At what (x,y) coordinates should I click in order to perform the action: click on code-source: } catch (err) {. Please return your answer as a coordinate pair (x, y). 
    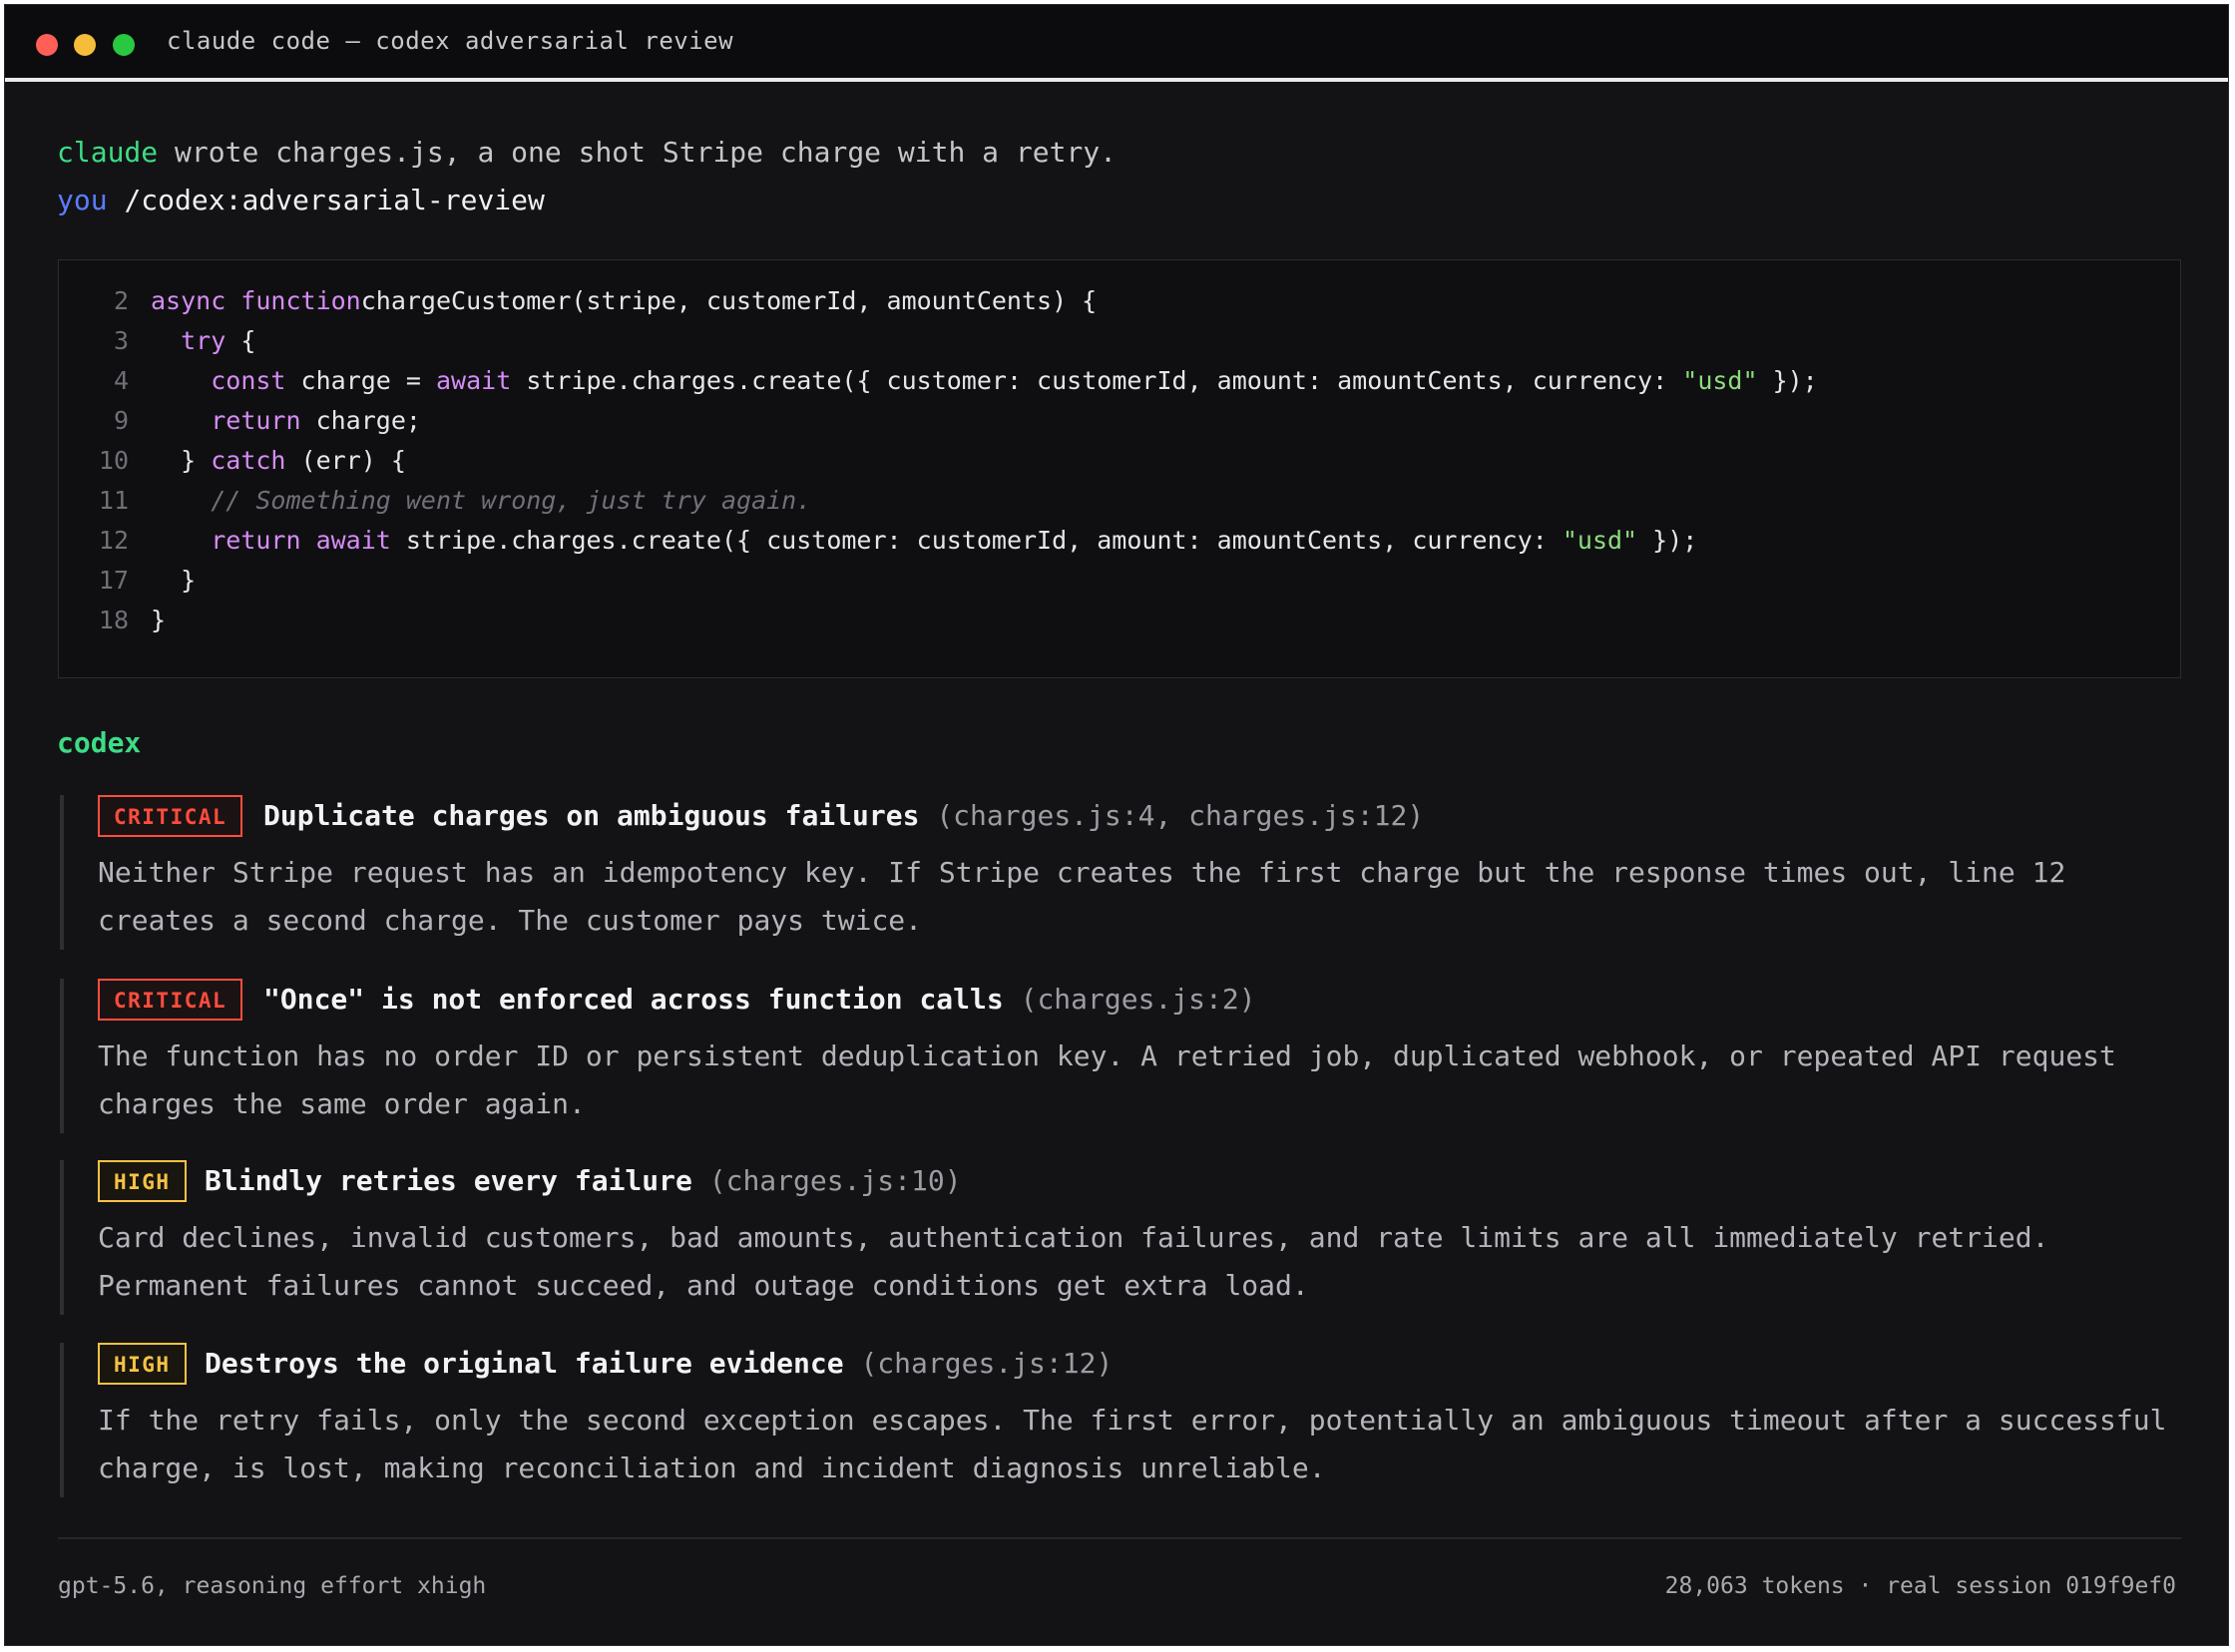
    Looking at the image, I should click on (278, 460).